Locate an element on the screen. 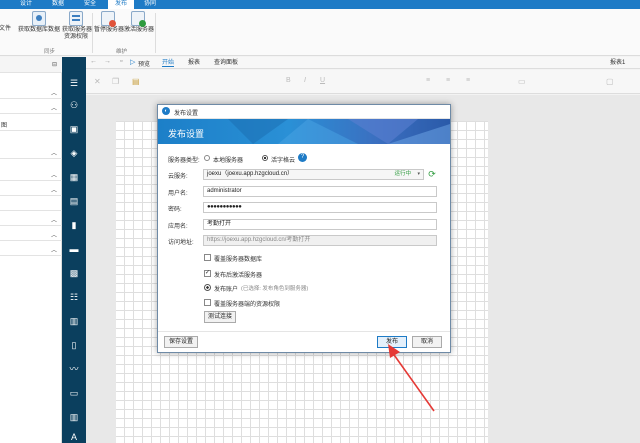  tab-start: 开始 is located at coordinates (168, 62).